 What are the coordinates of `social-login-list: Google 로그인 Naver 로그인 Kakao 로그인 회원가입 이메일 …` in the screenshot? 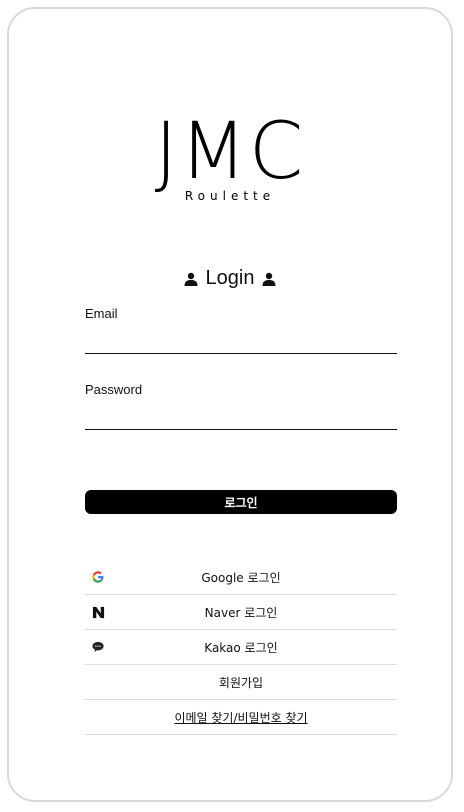 It's located at (241, 647).